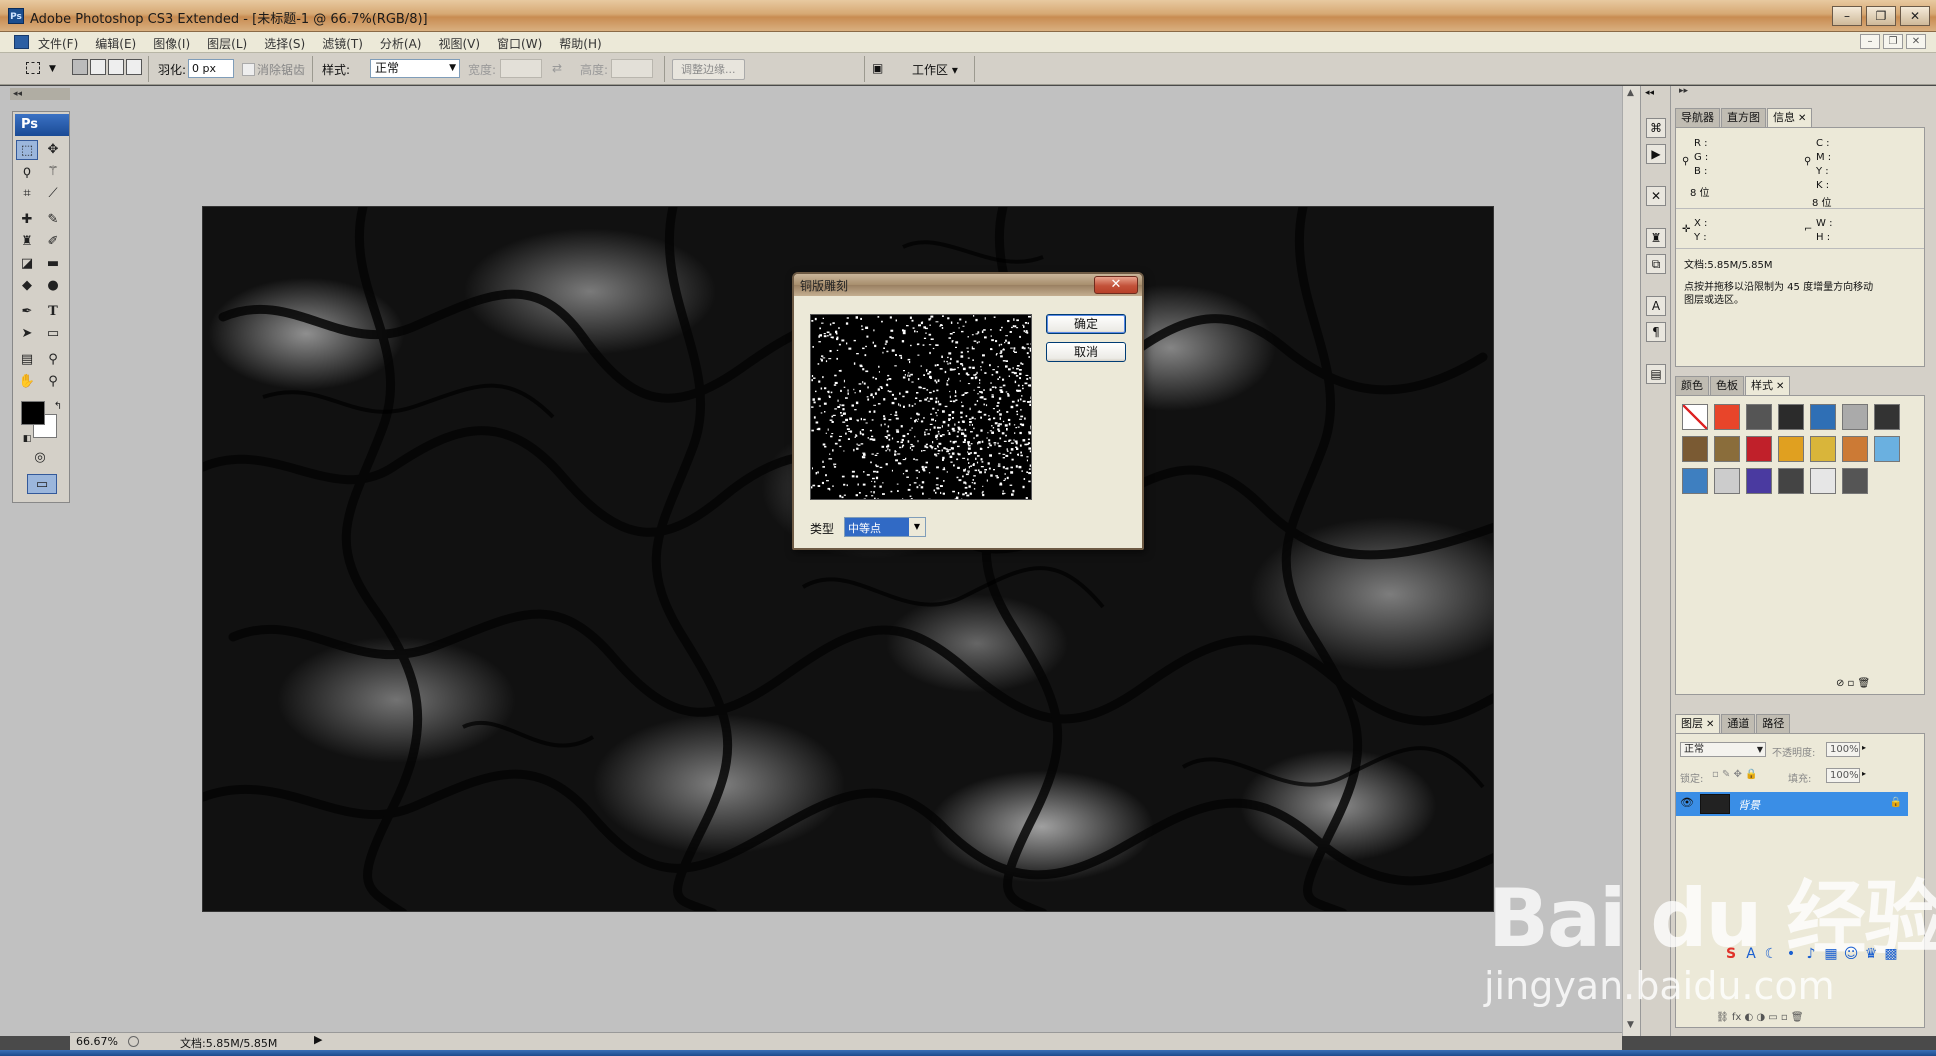  I want to click on menu-file: 文件(F), so click(58, 43).